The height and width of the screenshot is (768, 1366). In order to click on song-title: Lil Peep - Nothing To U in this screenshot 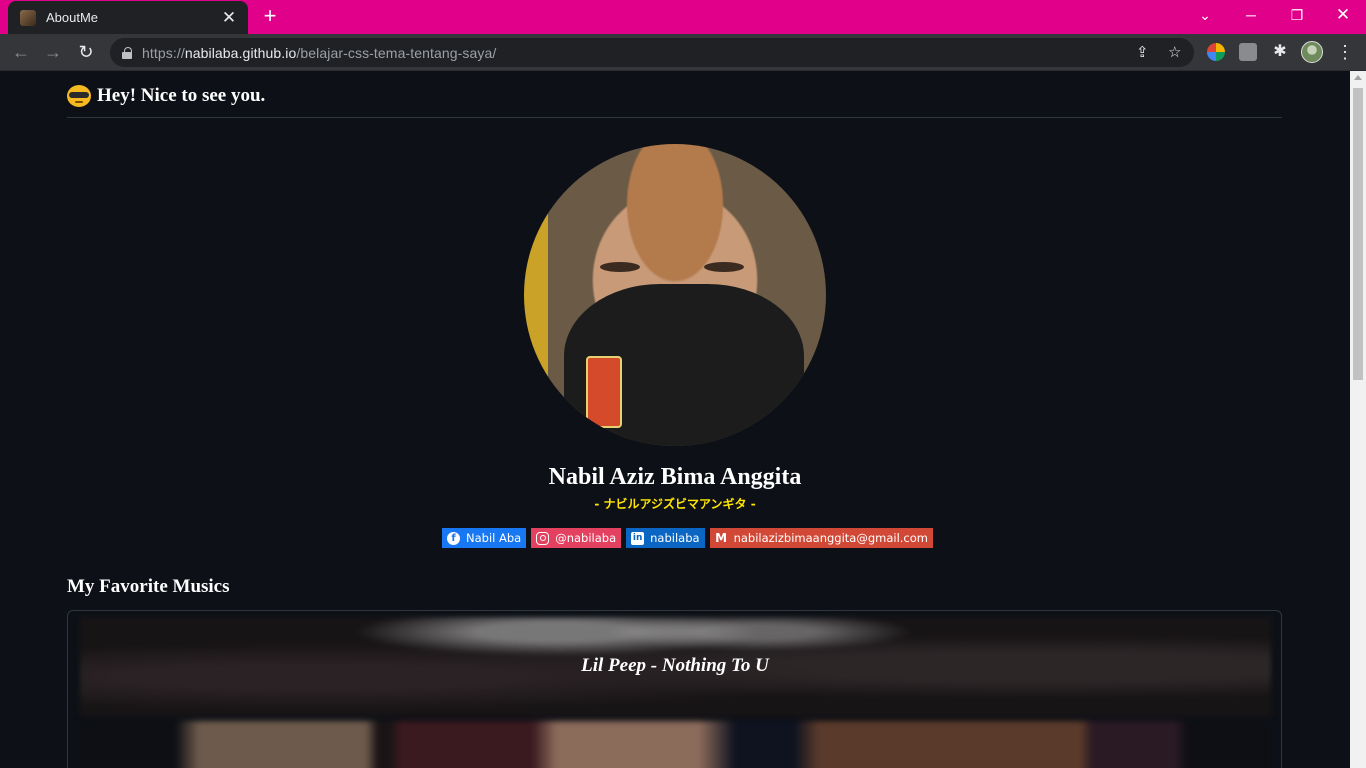, I will do `click(675, 665)`.